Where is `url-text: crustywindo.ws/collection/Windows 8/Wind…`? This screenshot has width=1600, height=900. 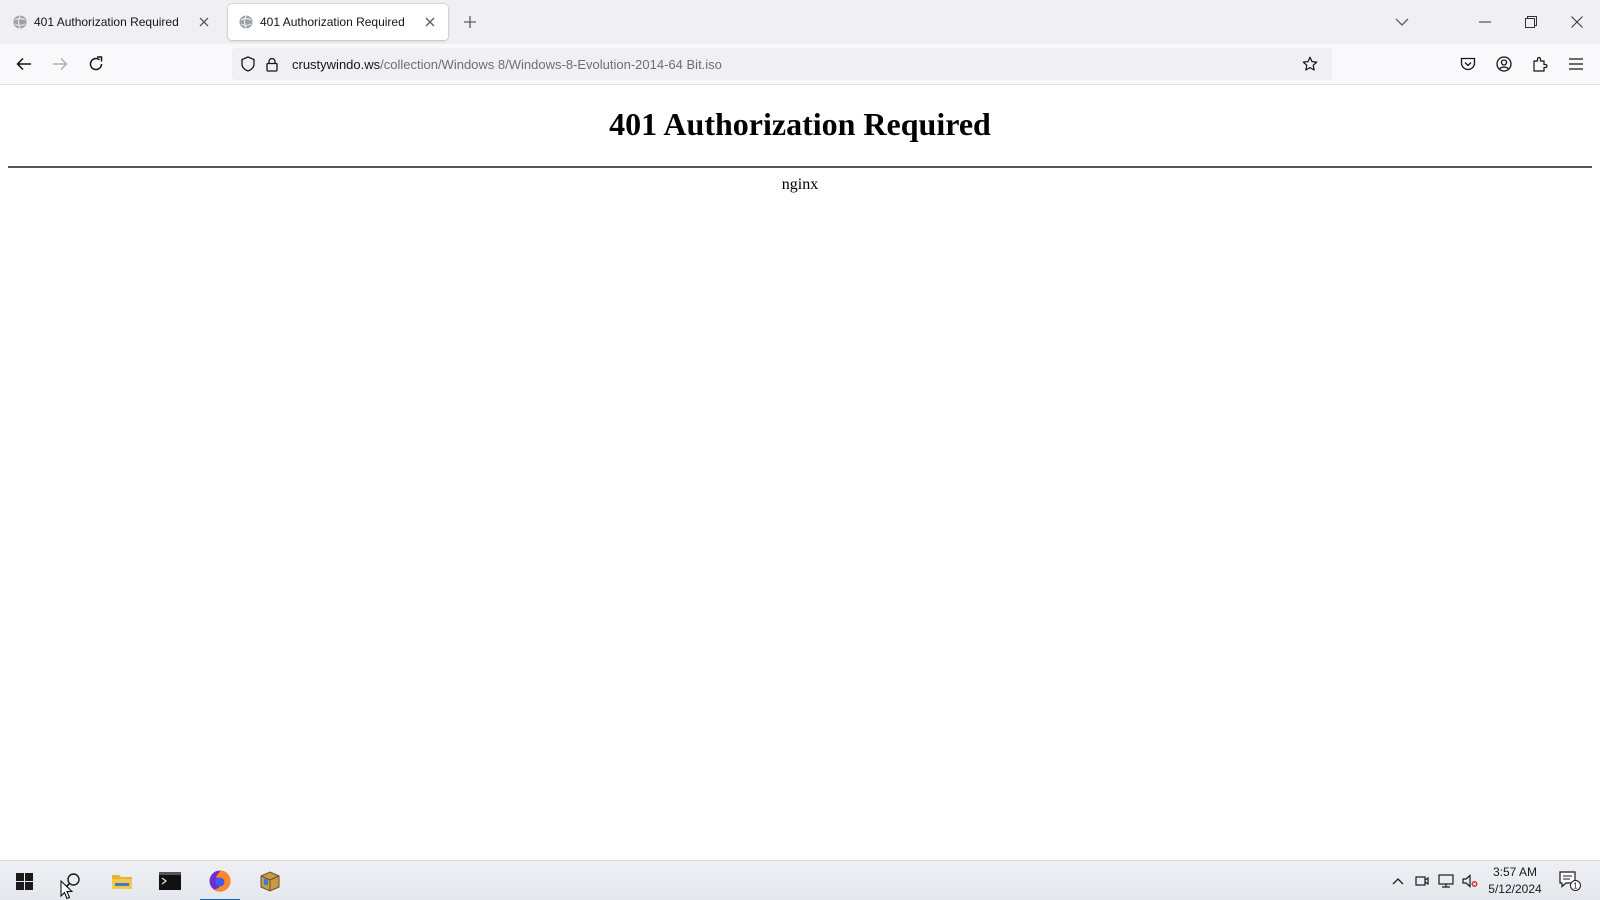
url-text: crustywindo.ws/collection/Windows 8/Wind… is located at coordinates (507, 64).